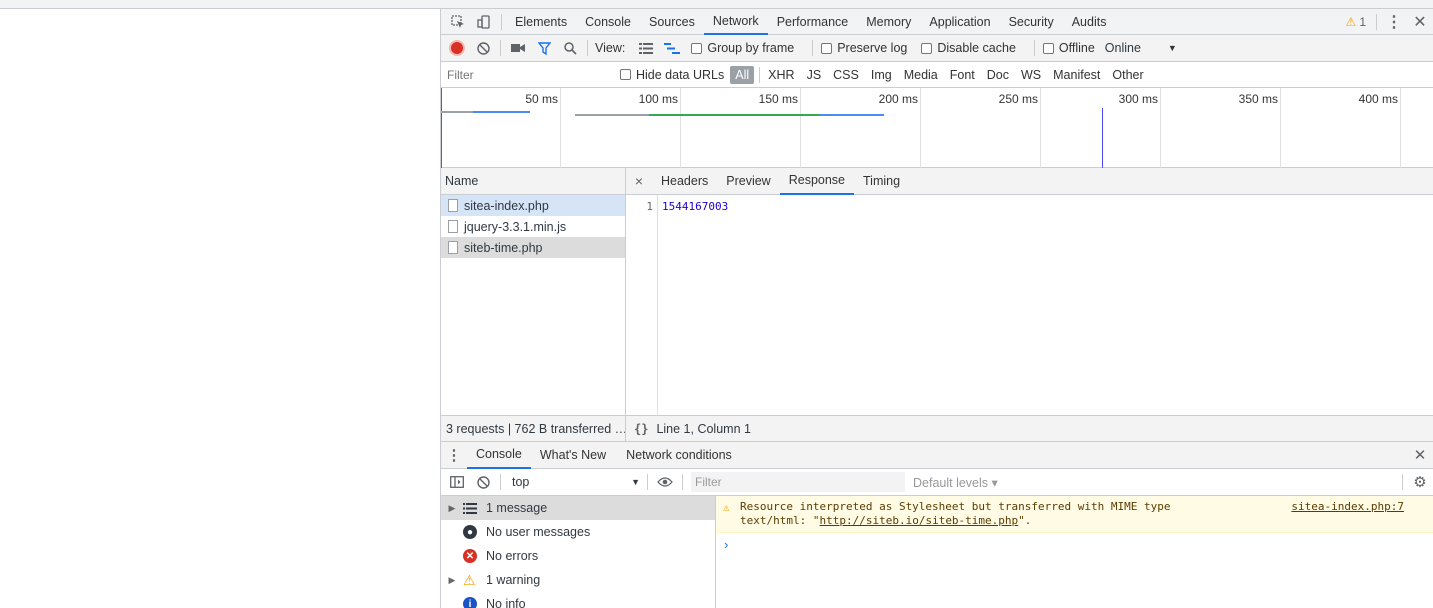 The width and height of the screenshot is (1433, 608). Describe the element at coordinates (751, 48) in the screenshot. I see `group-by-frame-label: Group by frame` at that location.